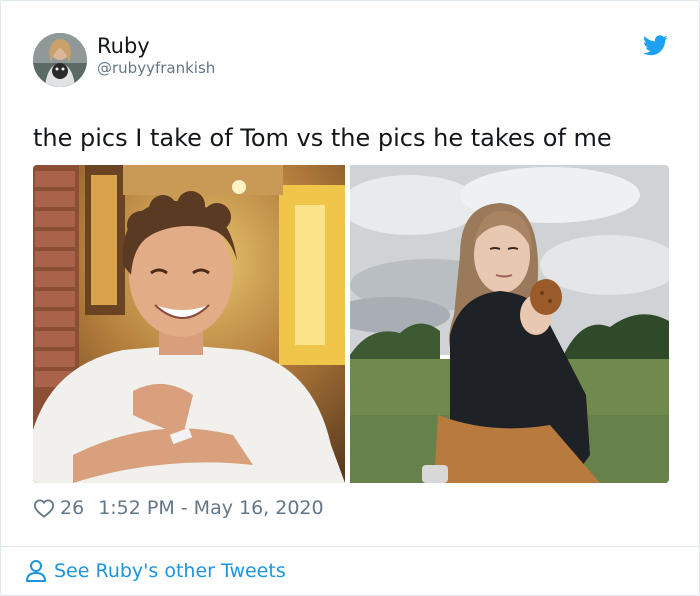 The height and width of the screenshot is (596, 700). What do you see at coordinates (350, 546) in the screenshot?
I see `footer-divider` at bounding box center [350, 546].